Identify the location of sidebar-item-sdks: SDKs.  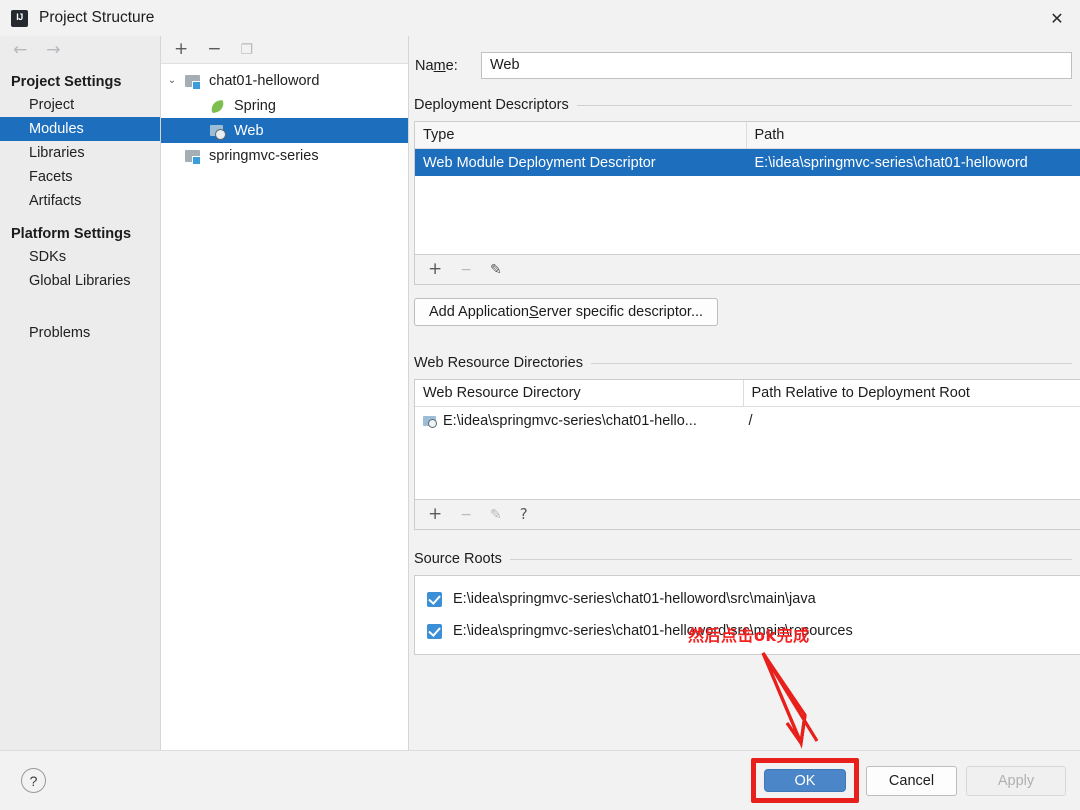
(80, 257).